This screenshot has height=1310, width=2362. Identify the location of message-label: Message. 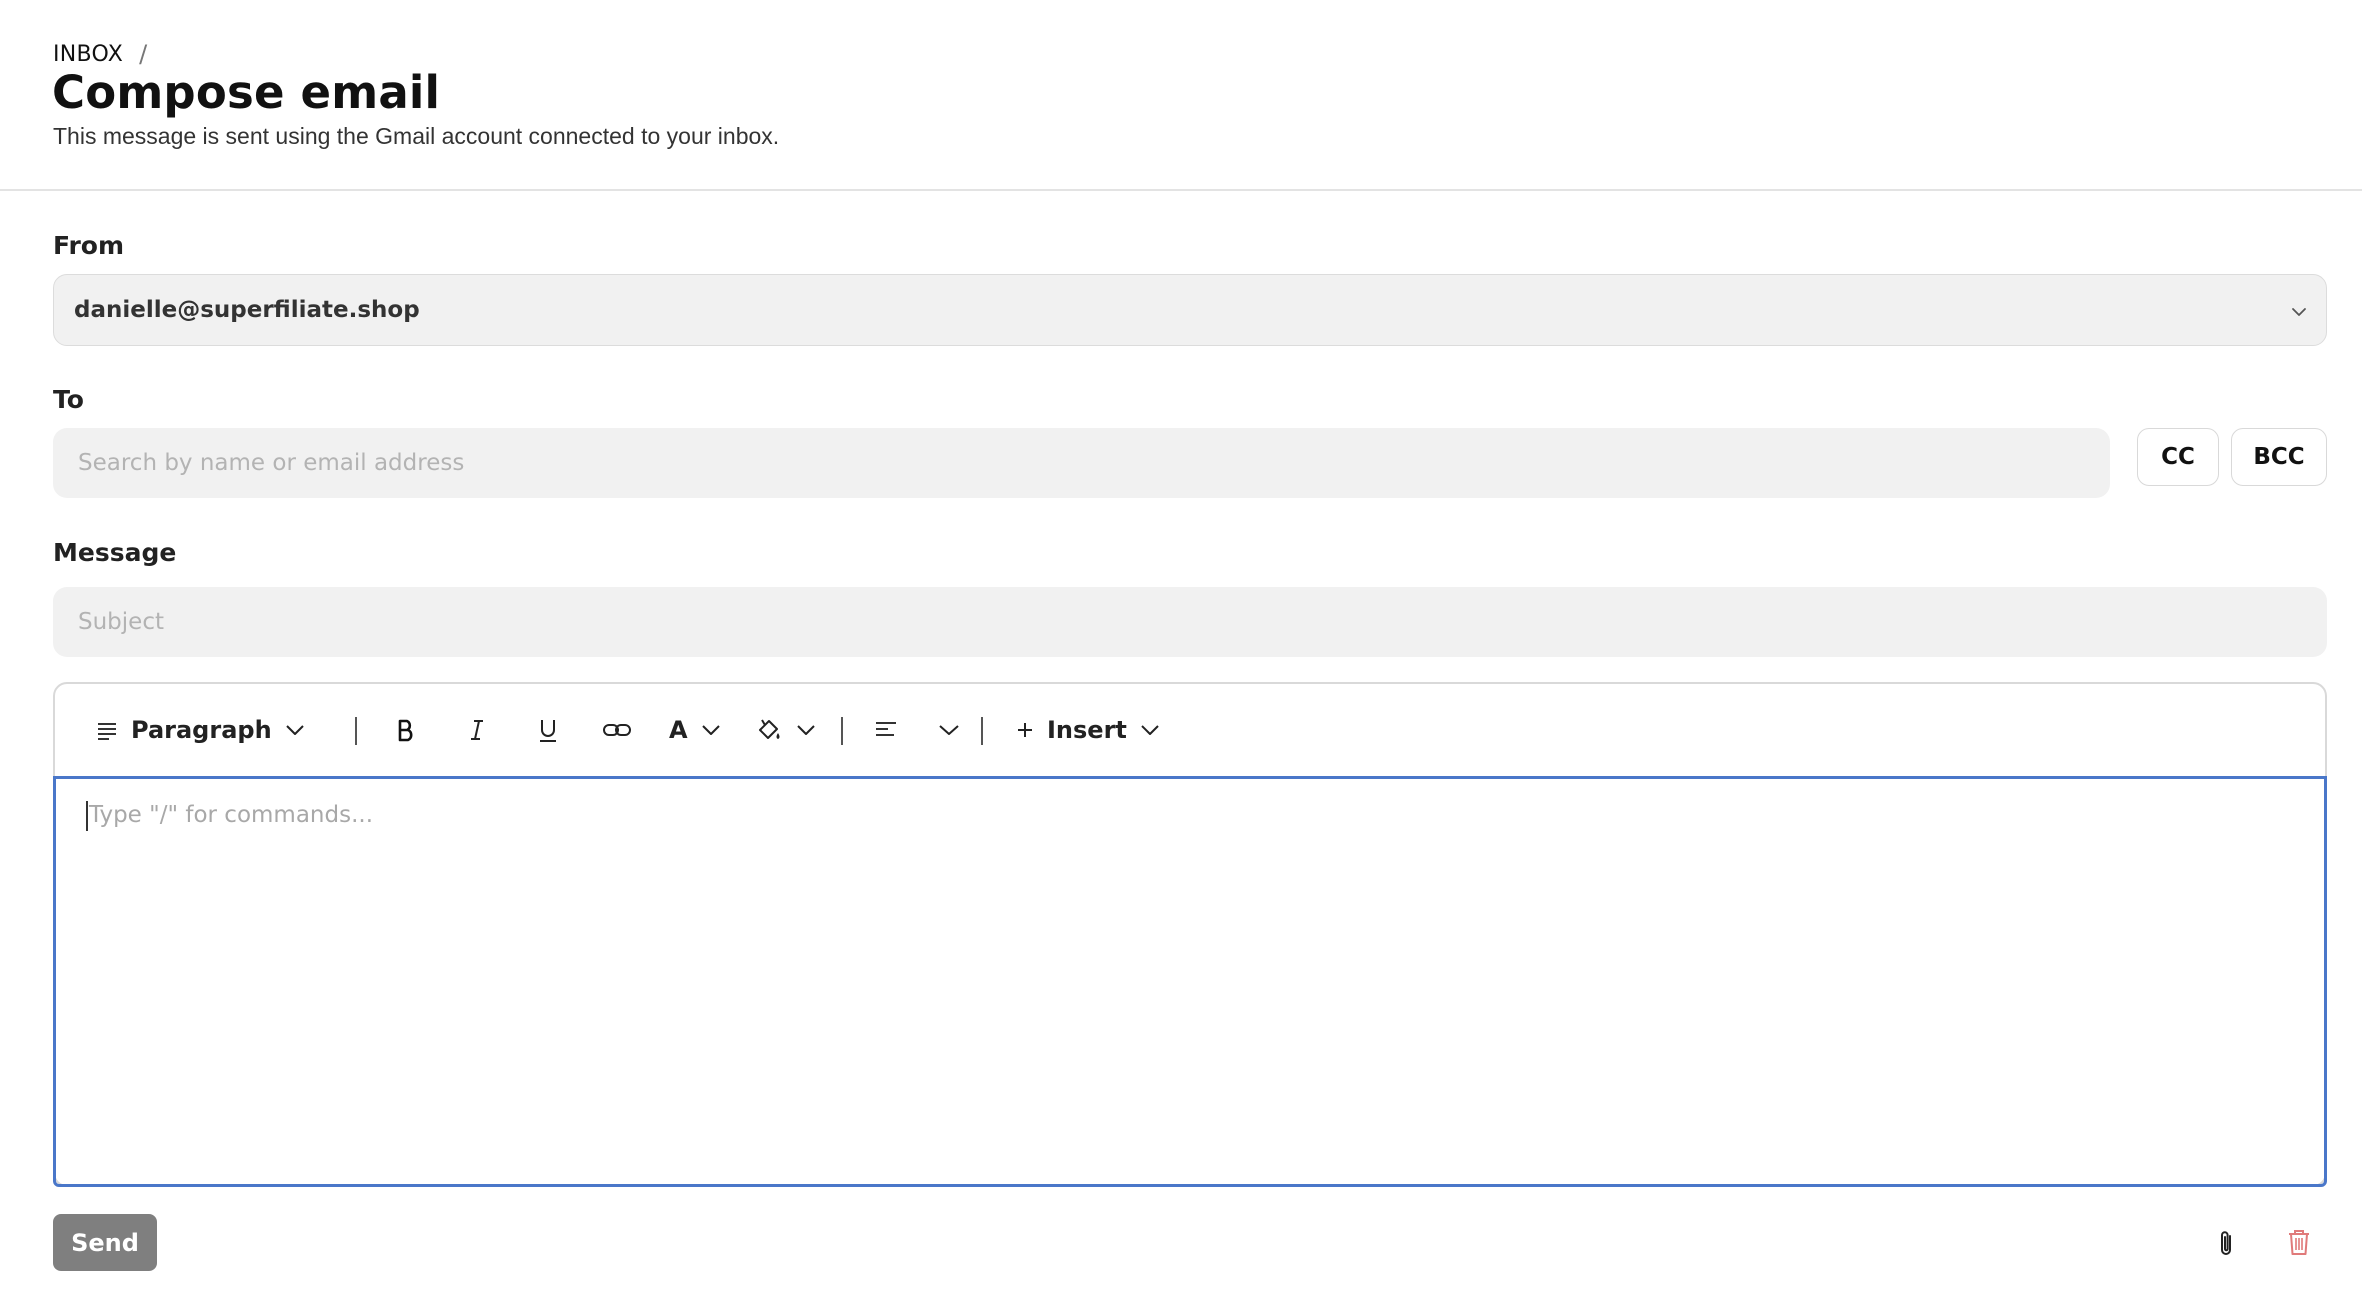
(115, 552).